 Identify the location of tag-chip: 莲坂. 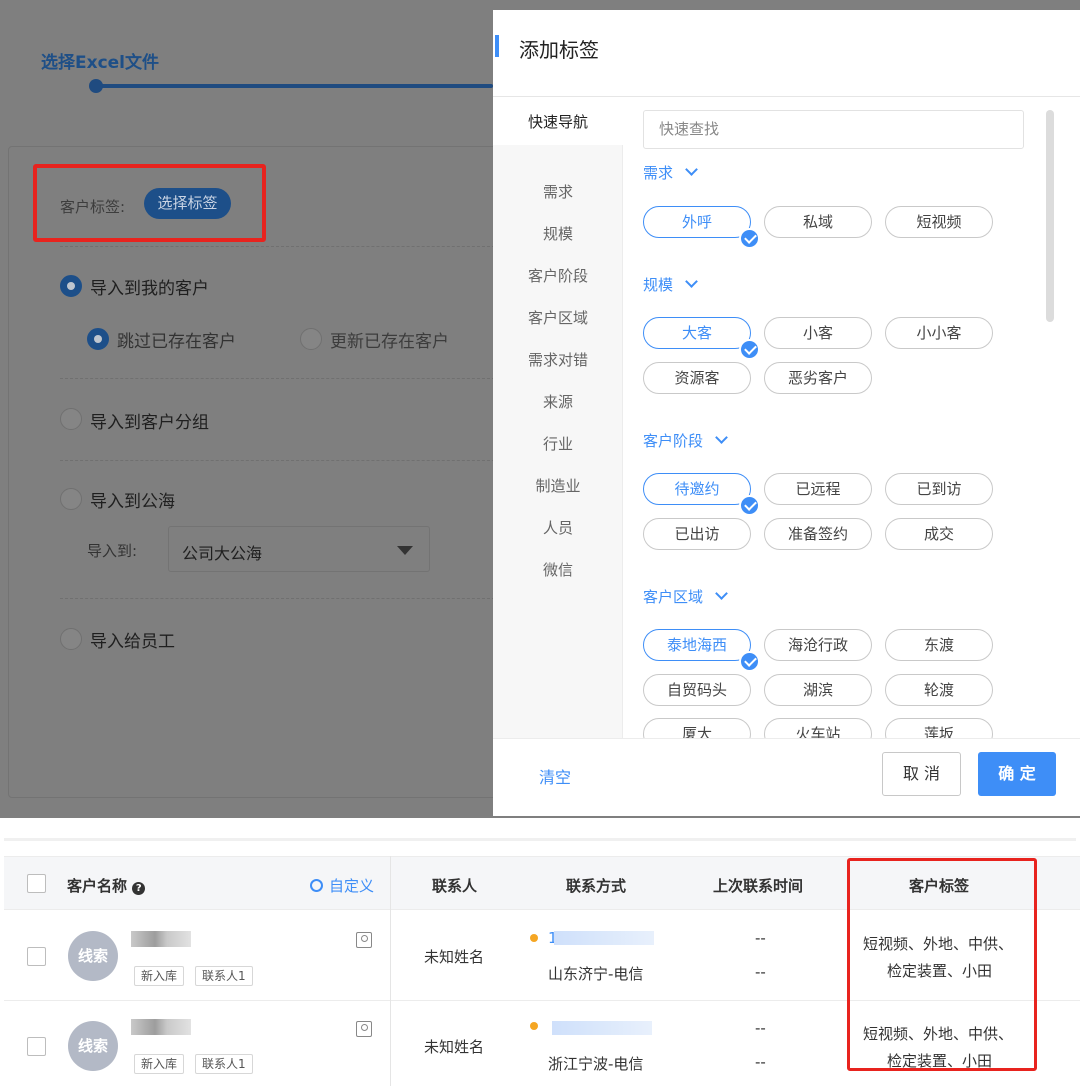
(939, 728).